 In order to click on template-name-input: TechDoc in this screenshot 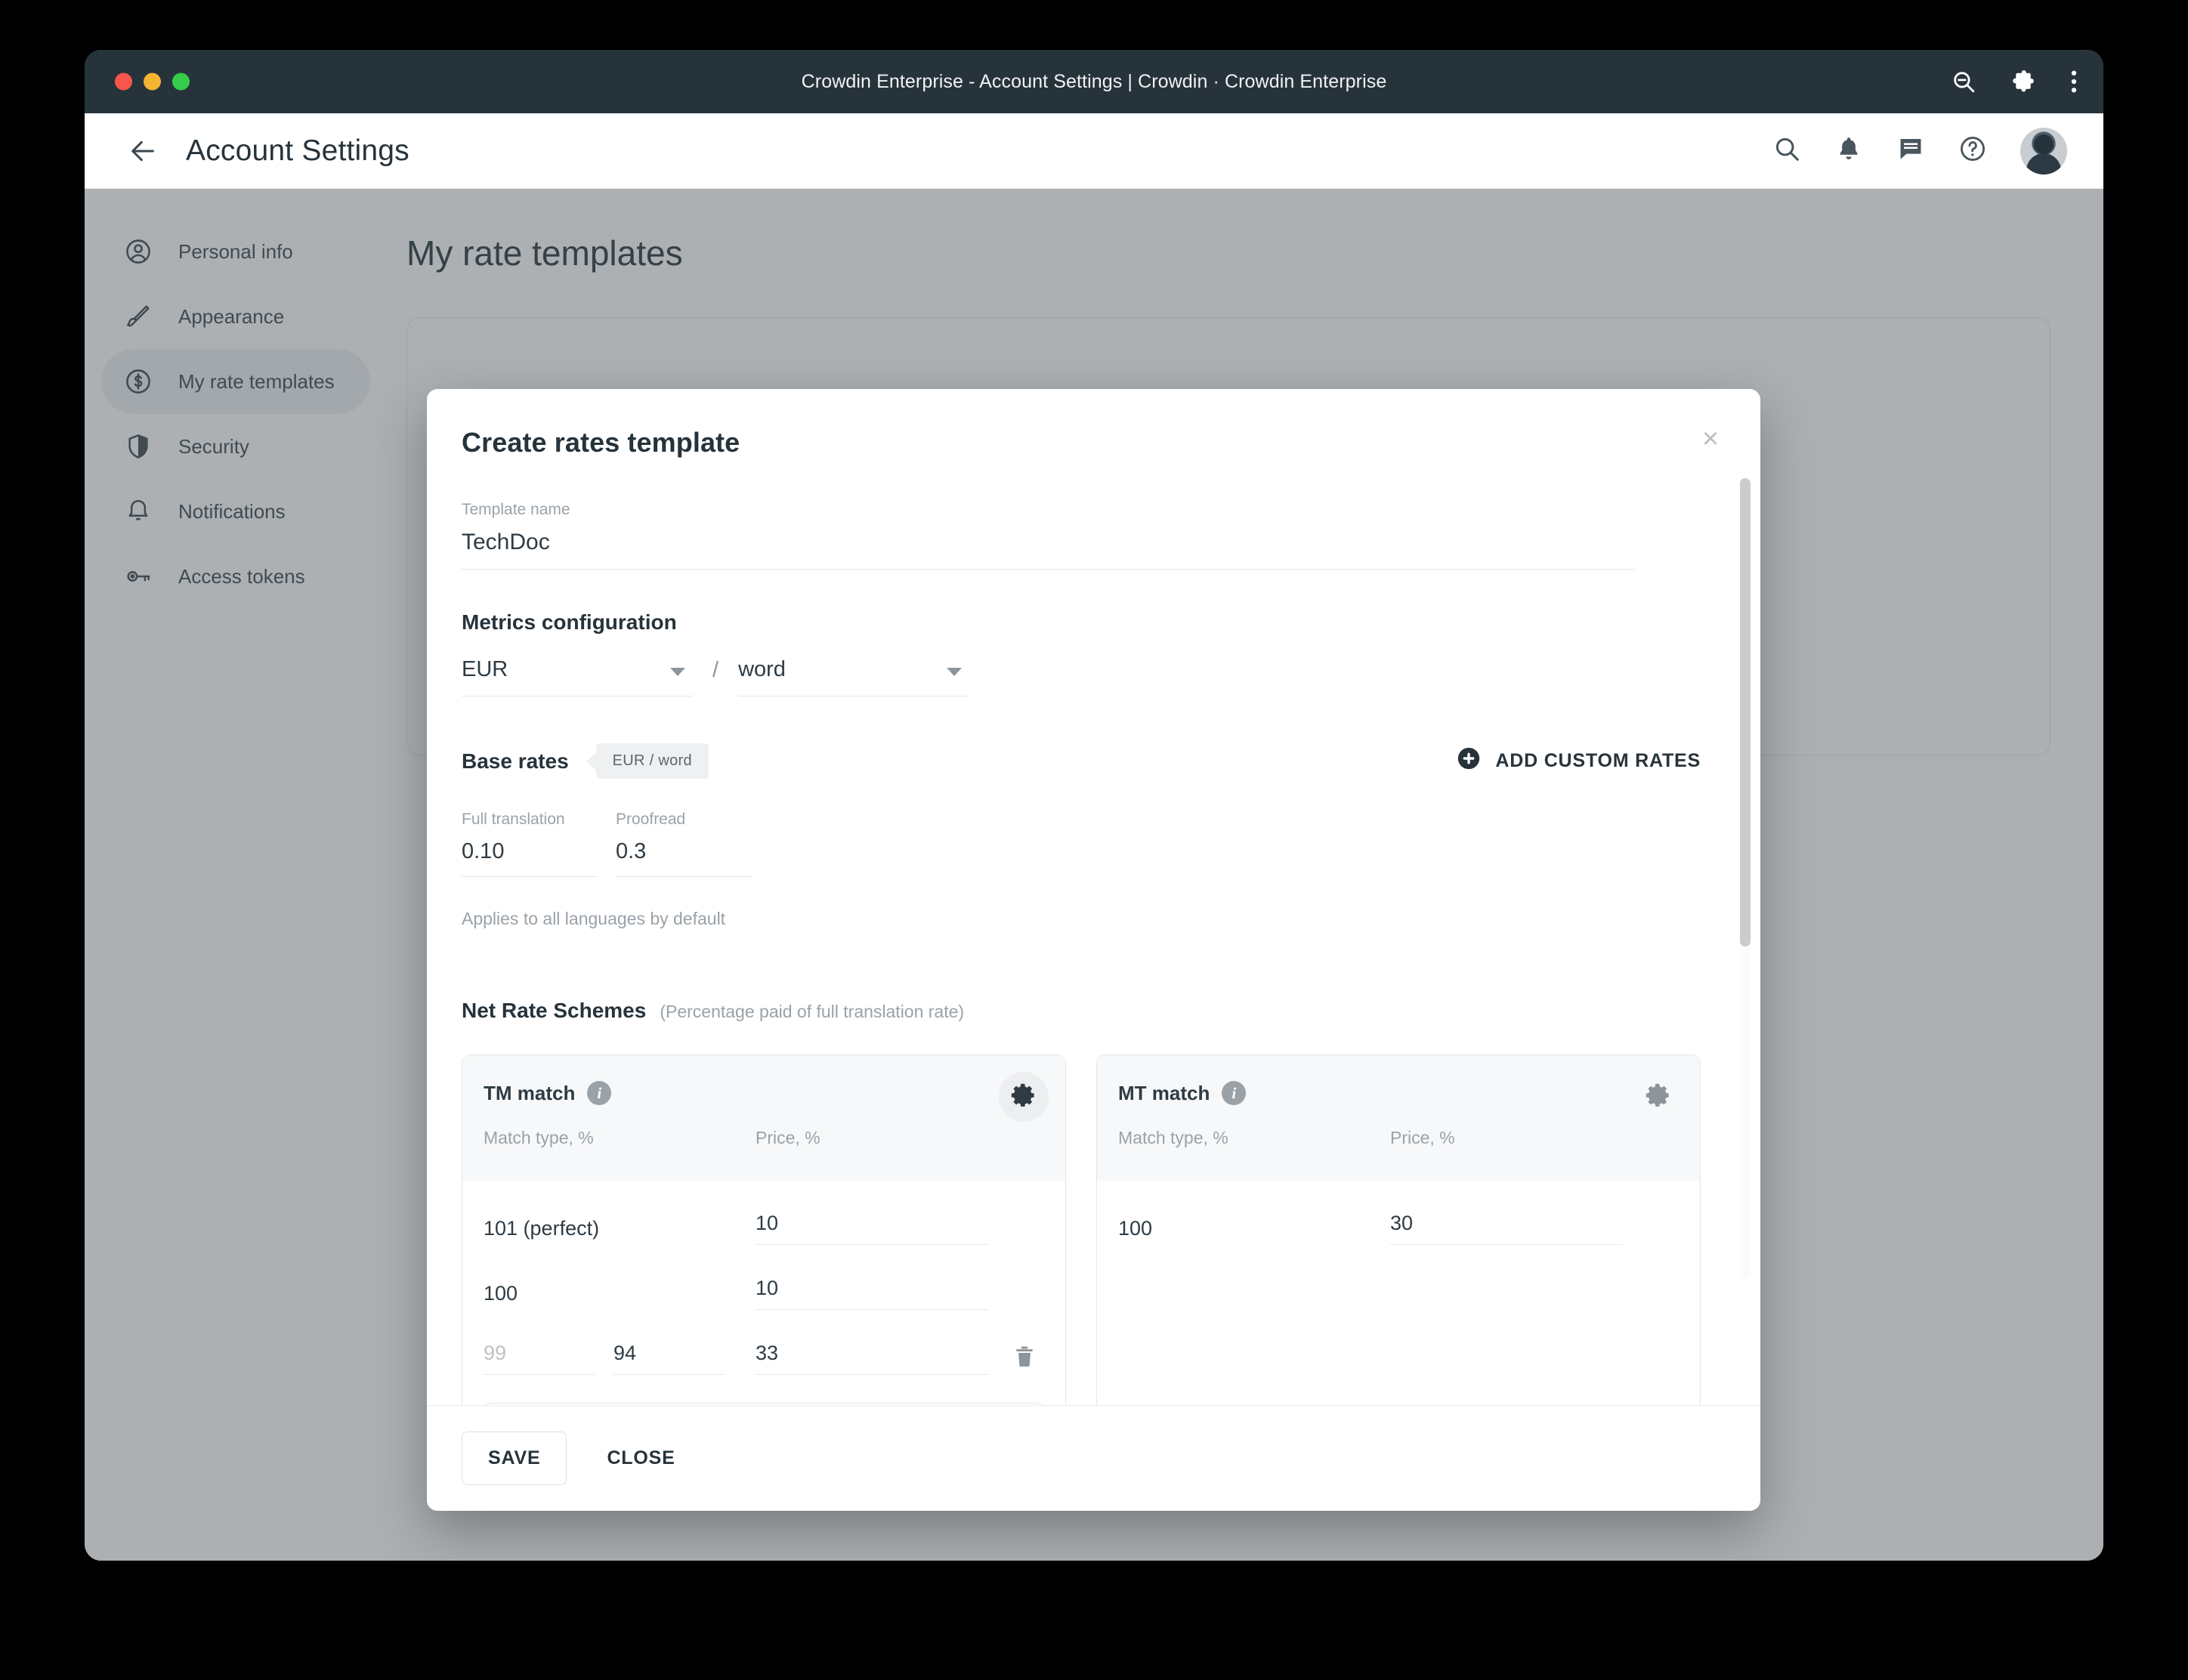, I will do `click(1048, 550)`.